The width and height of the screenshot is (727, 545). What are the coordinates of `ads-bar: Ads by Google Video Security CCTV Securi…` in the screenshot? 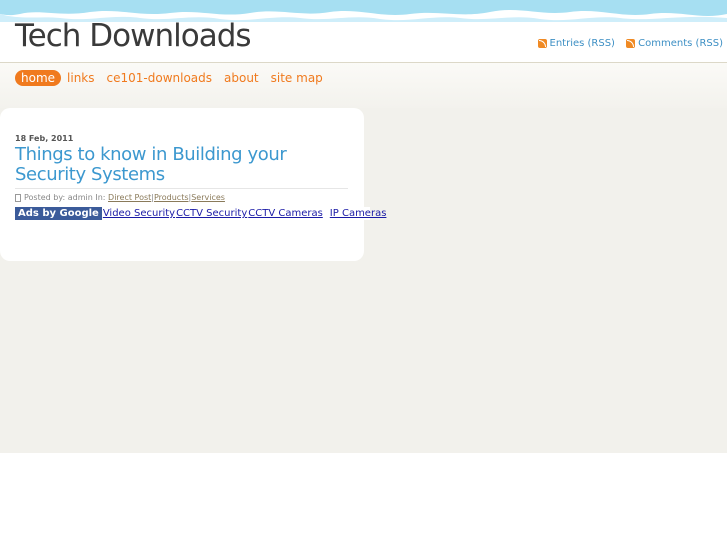 It's located at (200, 213).